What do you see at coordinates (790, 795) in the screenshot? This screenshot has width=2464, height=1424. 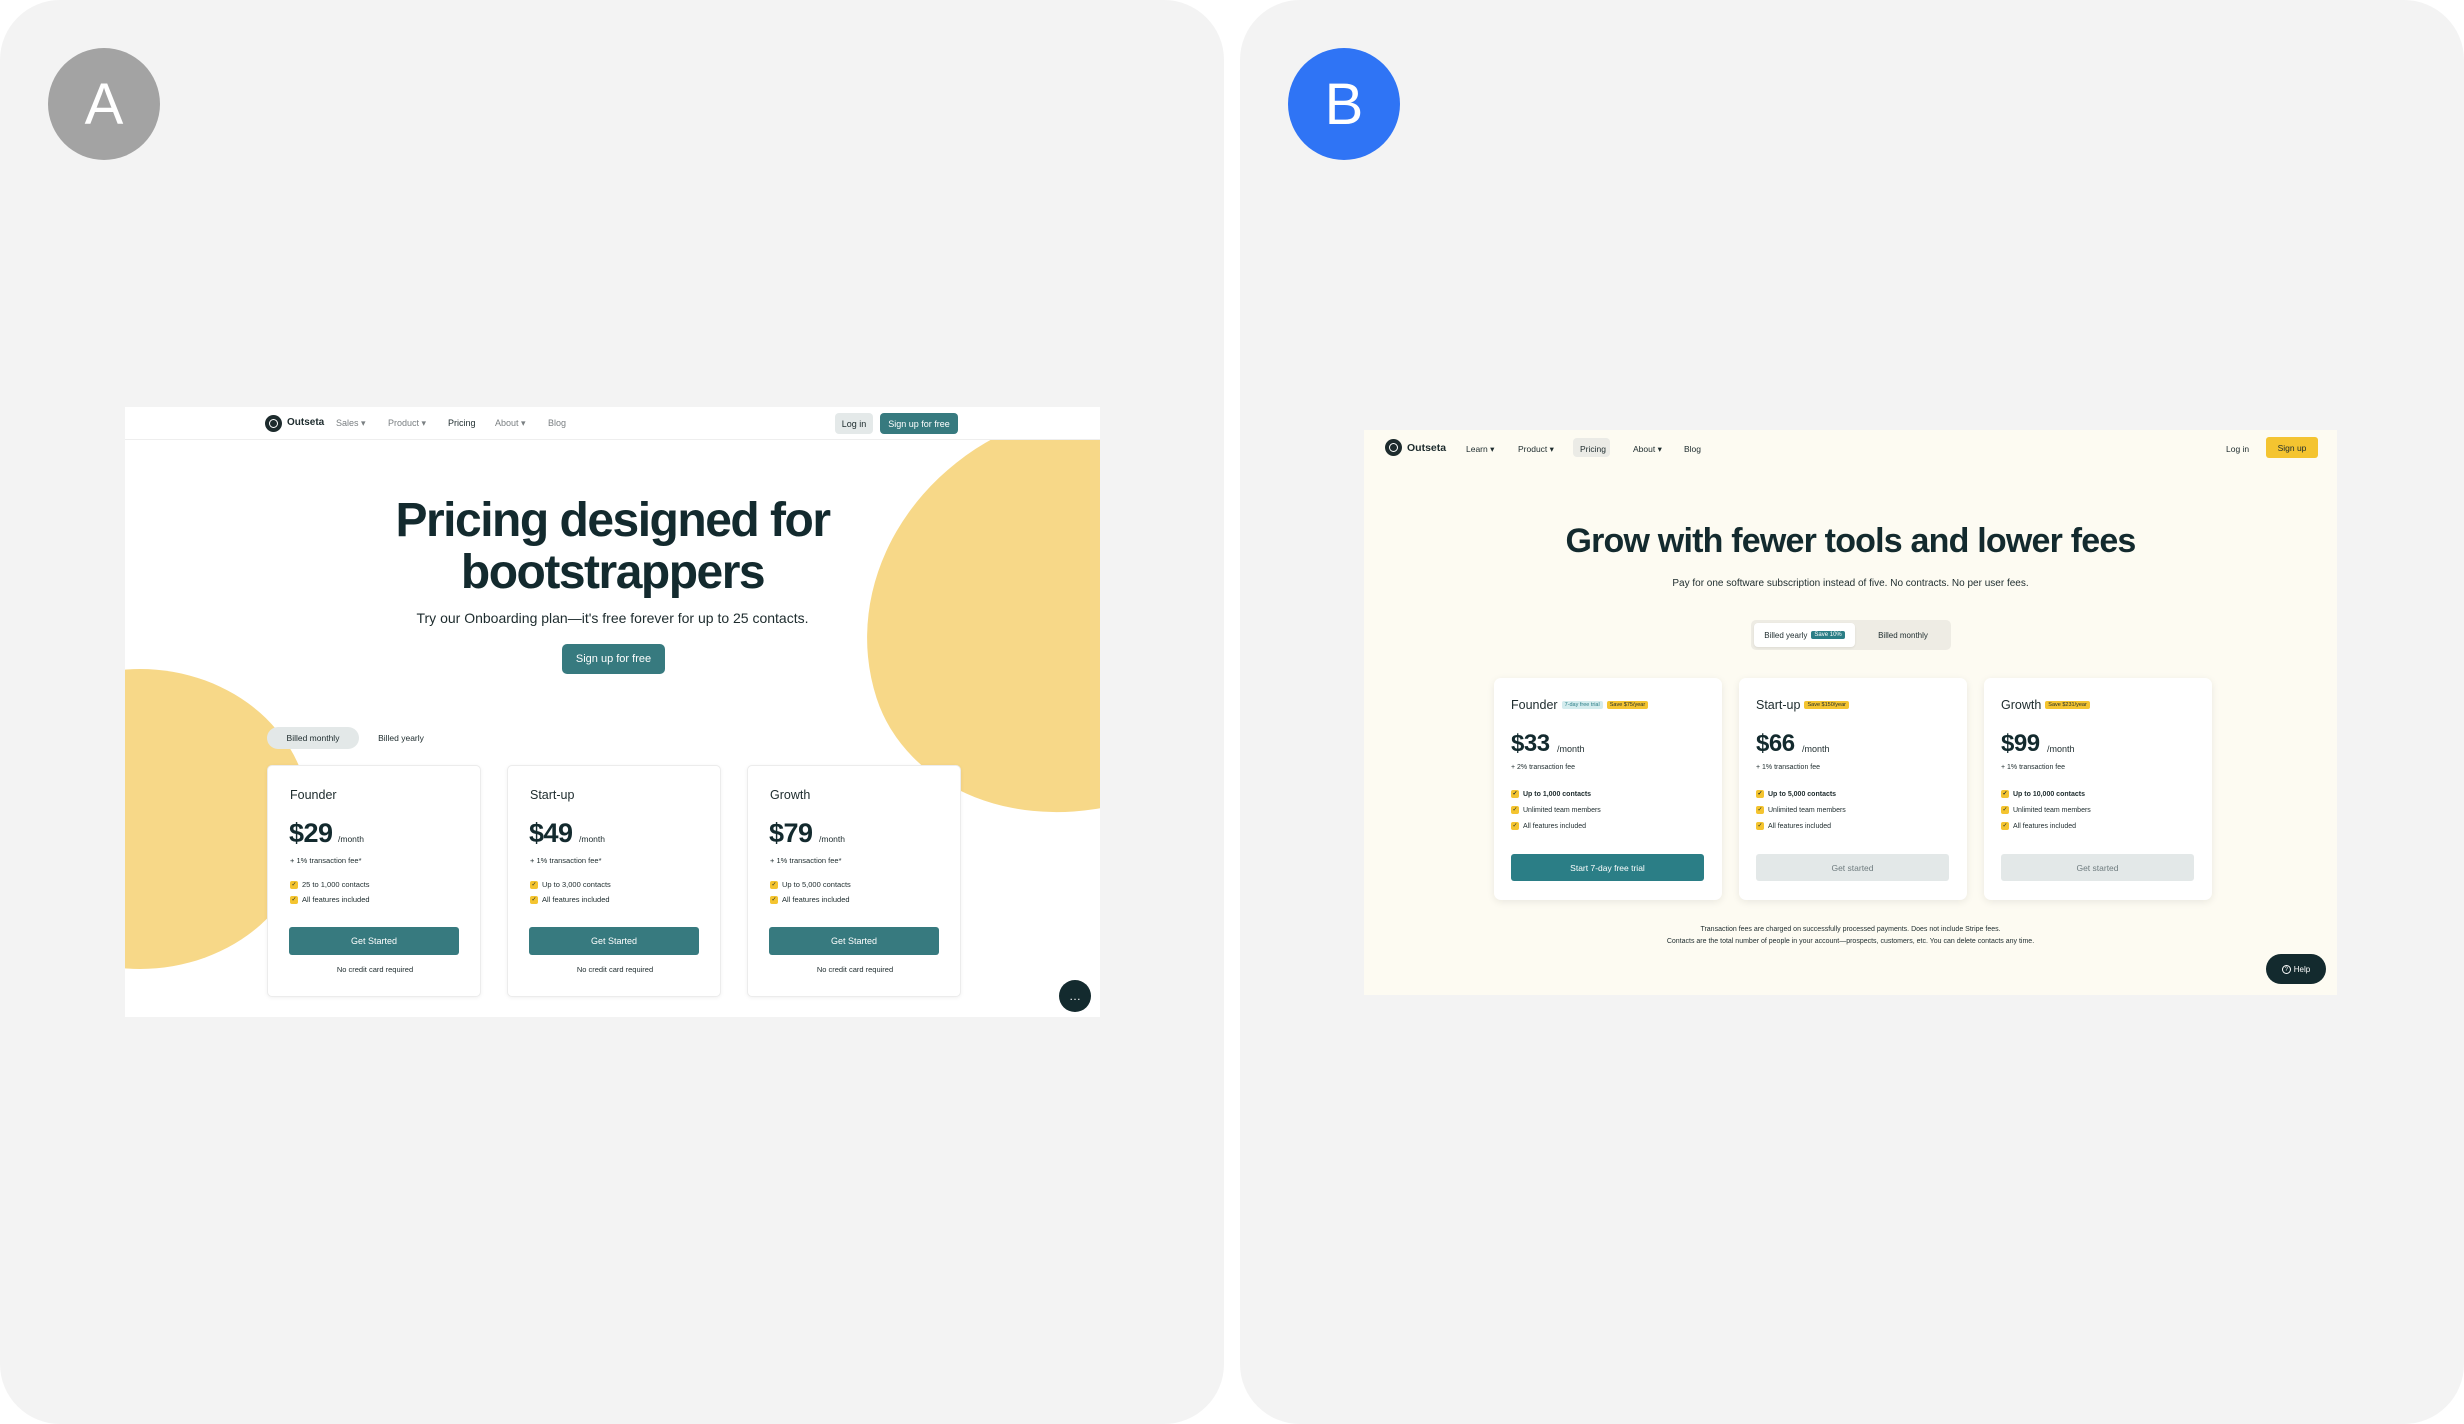 I see `plan-name: Growth` at bounding box center [790, 795].